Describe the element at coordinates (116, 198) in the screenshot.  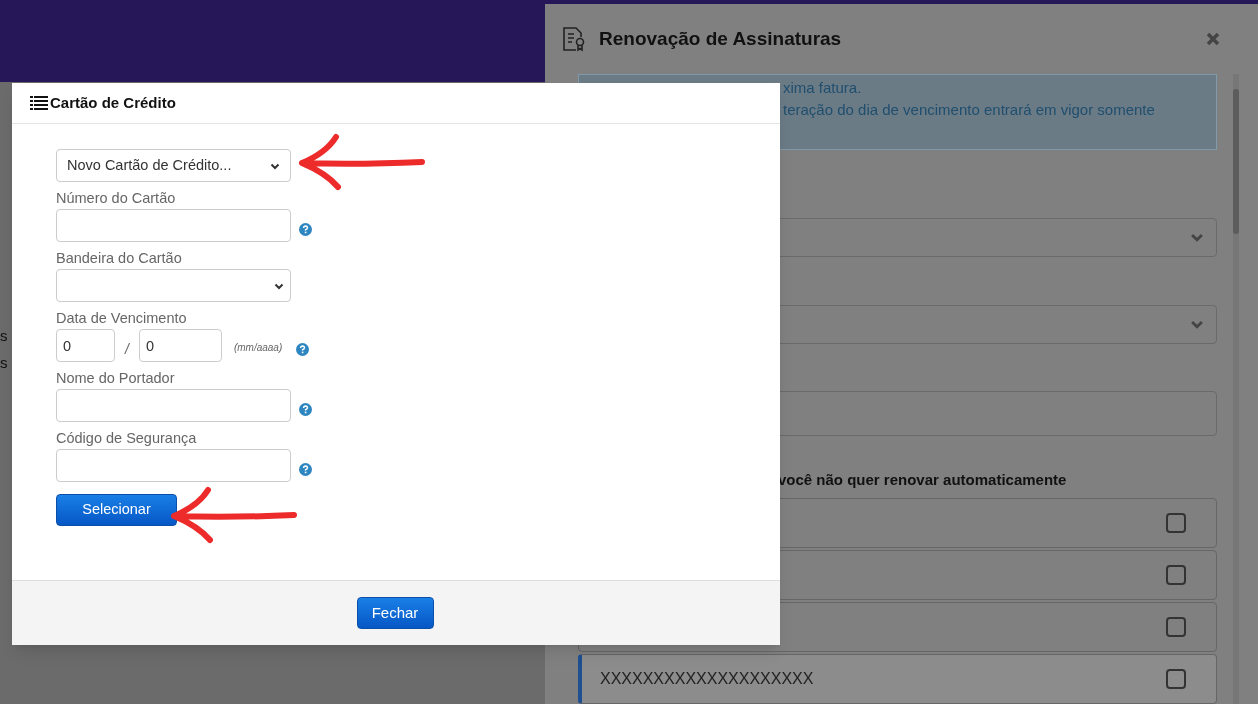
I see `field-label: Número do Cartão` at that location.